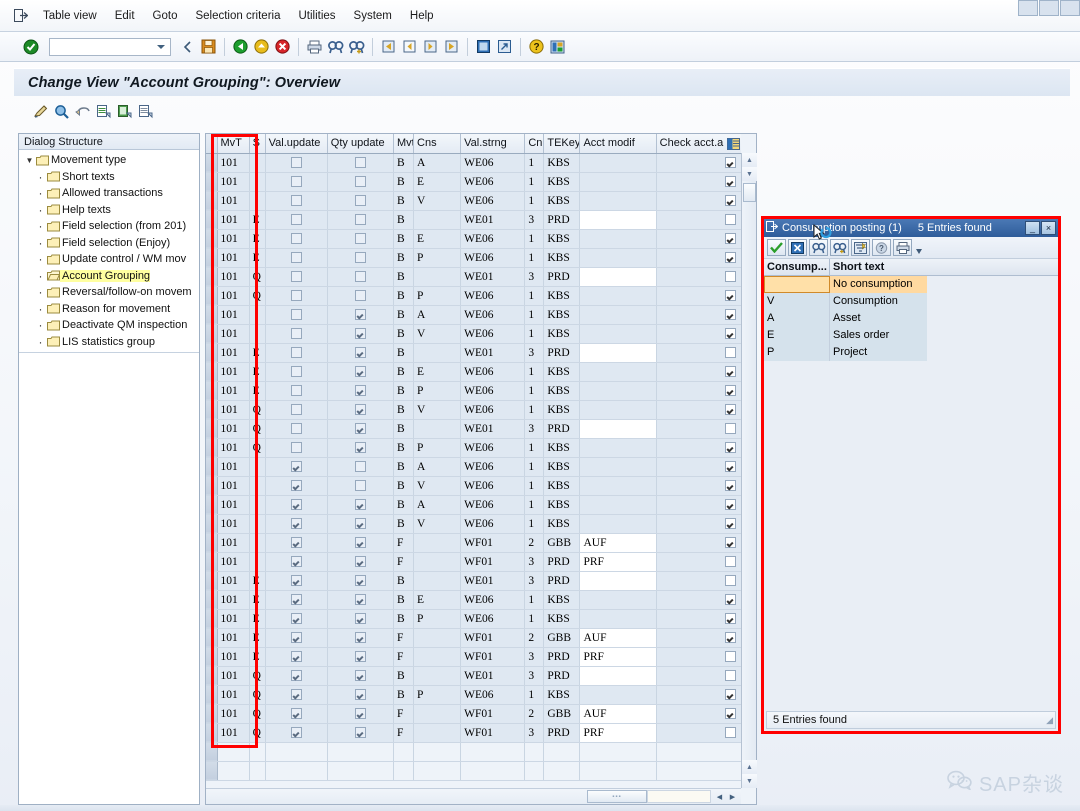 This screenshot has width=1080, height=811. Describe the element at coordinates (617, 796) in the screenshot. I see `h-scroll-thumb: ▪▪▪` at that location.